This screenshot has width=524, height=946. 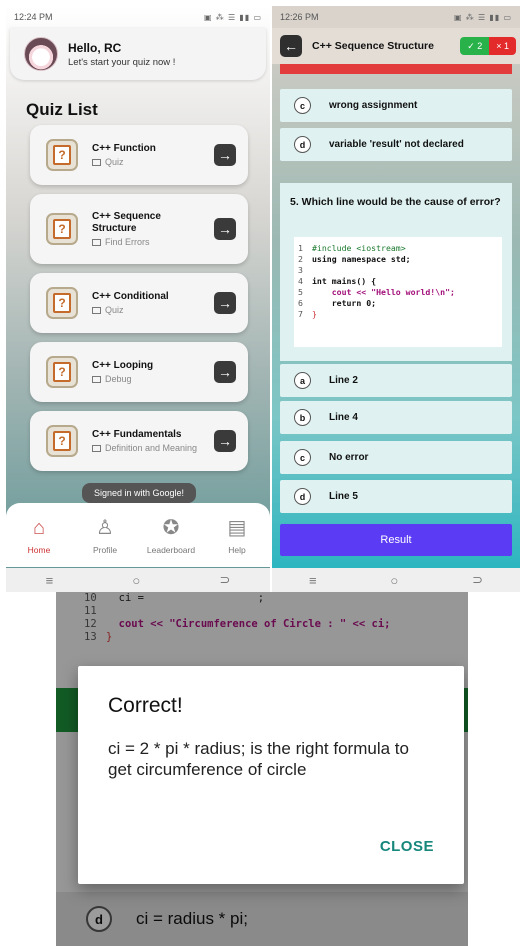 I want to click on nav-leaderboard: ✪ Leaderboard, so click(x=171, y=536).